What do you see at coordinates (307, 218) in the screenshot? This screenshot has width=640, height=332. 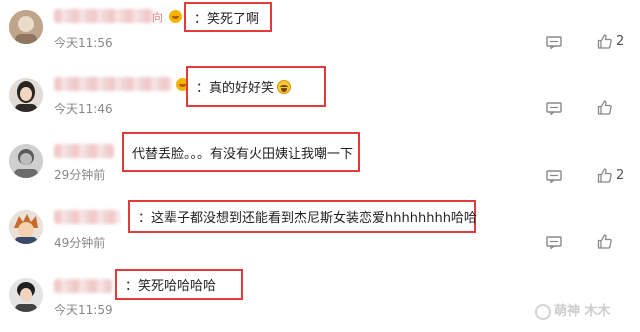 I see `comment-text: ：这辈子都没想到还能看到杰尼斯女装恋爱hhhhhhhh哈哈` at bounding box center [307, 218].